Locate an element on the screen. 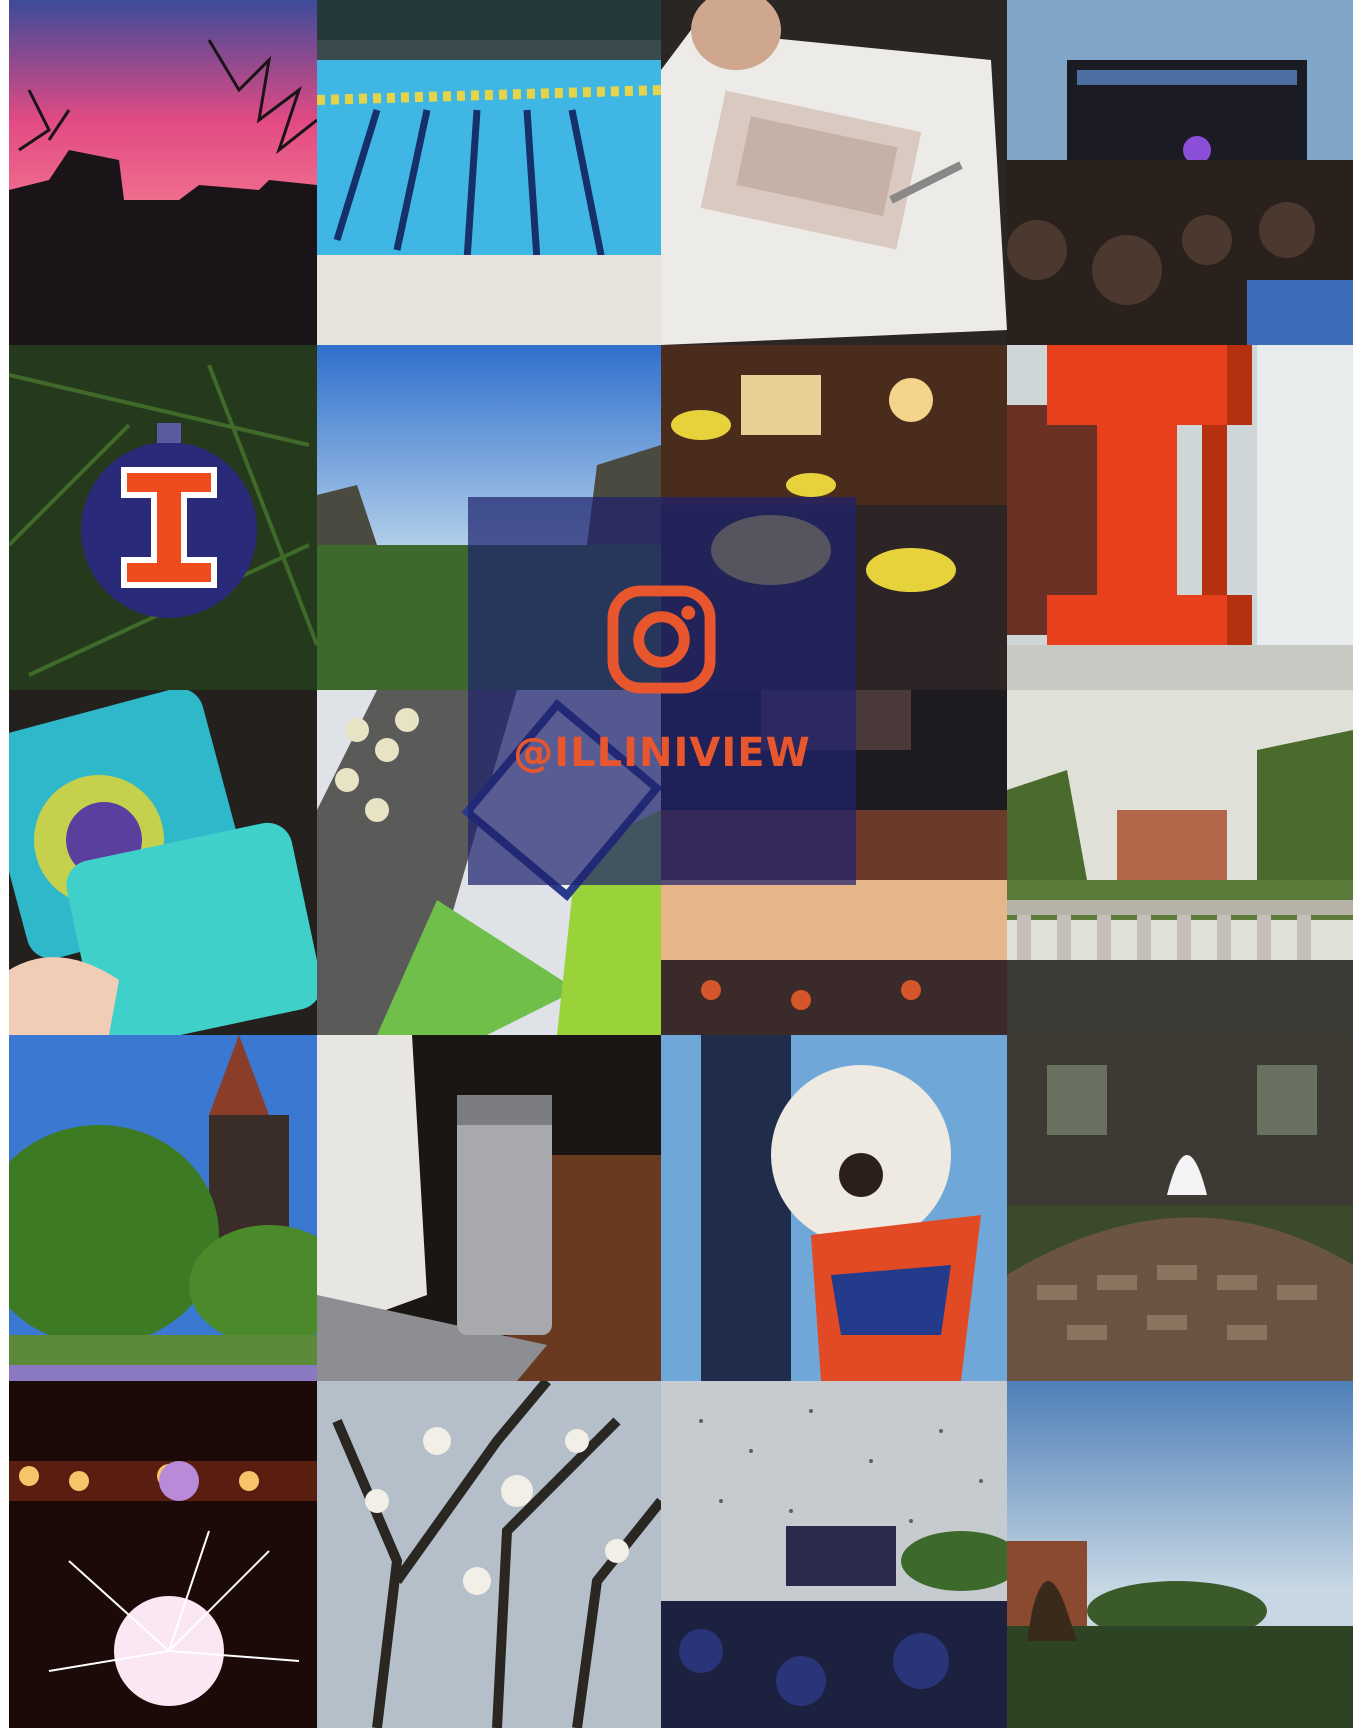 The image size is (1353, 1728). photo-alma-mater-dusk is located at coordinates (1180, 1554).